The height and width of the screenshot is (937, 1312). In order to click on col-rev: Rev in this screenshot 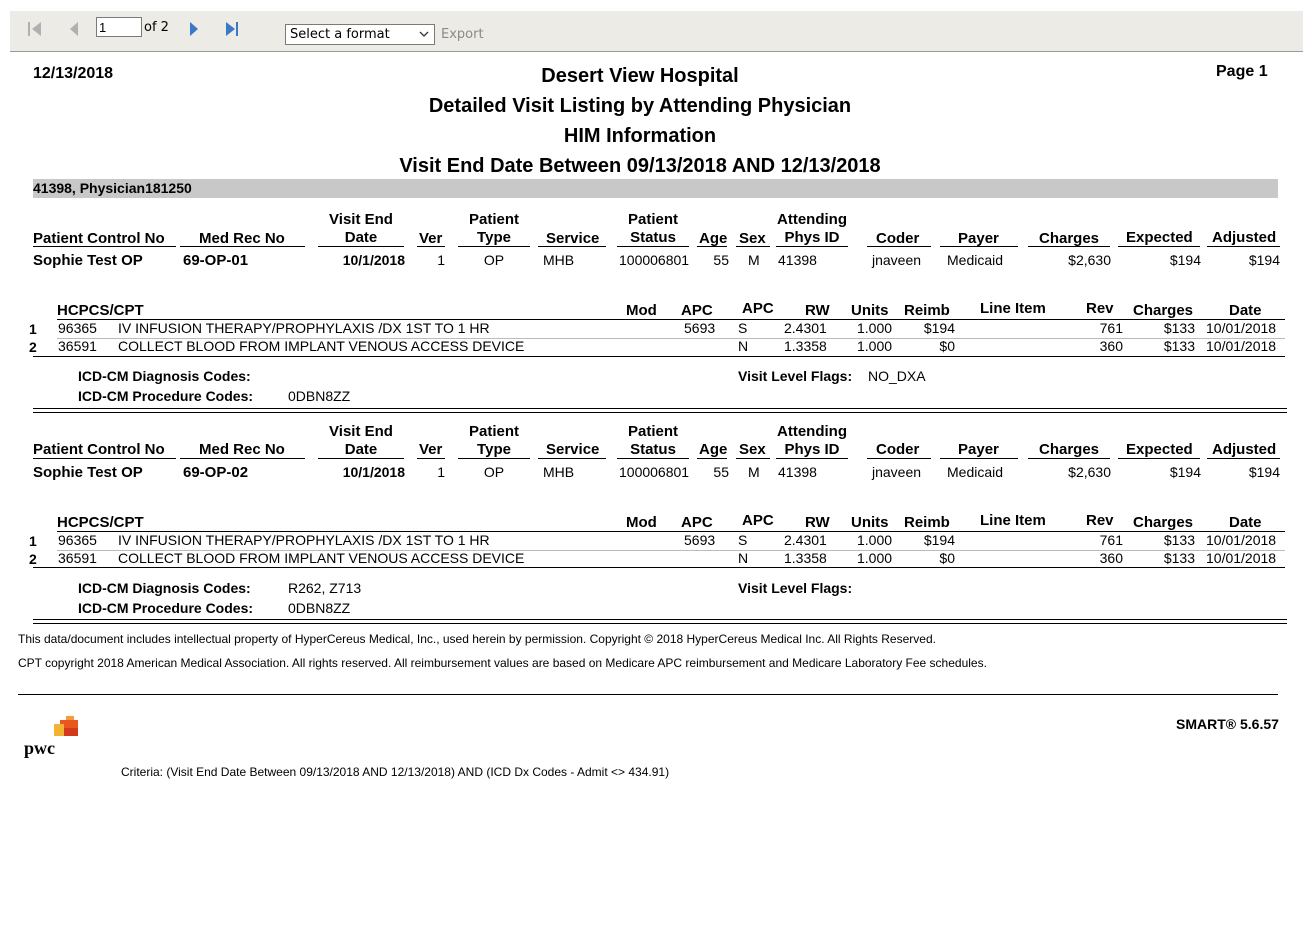, I will do `click(1100, 308)`.